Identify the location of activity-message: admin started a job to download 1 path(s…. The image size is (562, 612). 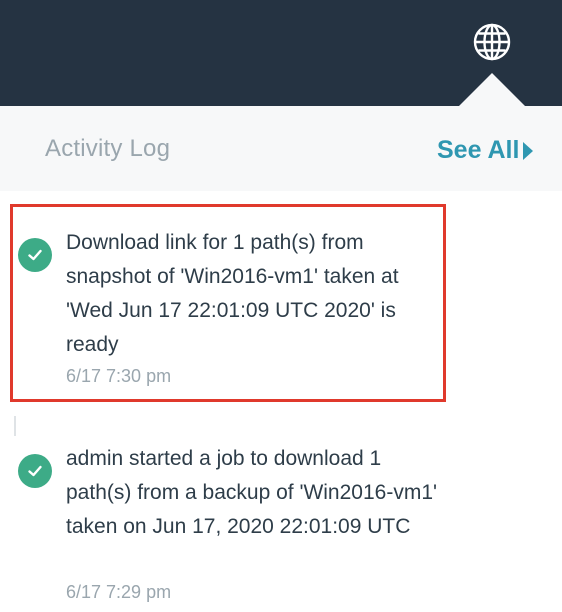
(252, 492).